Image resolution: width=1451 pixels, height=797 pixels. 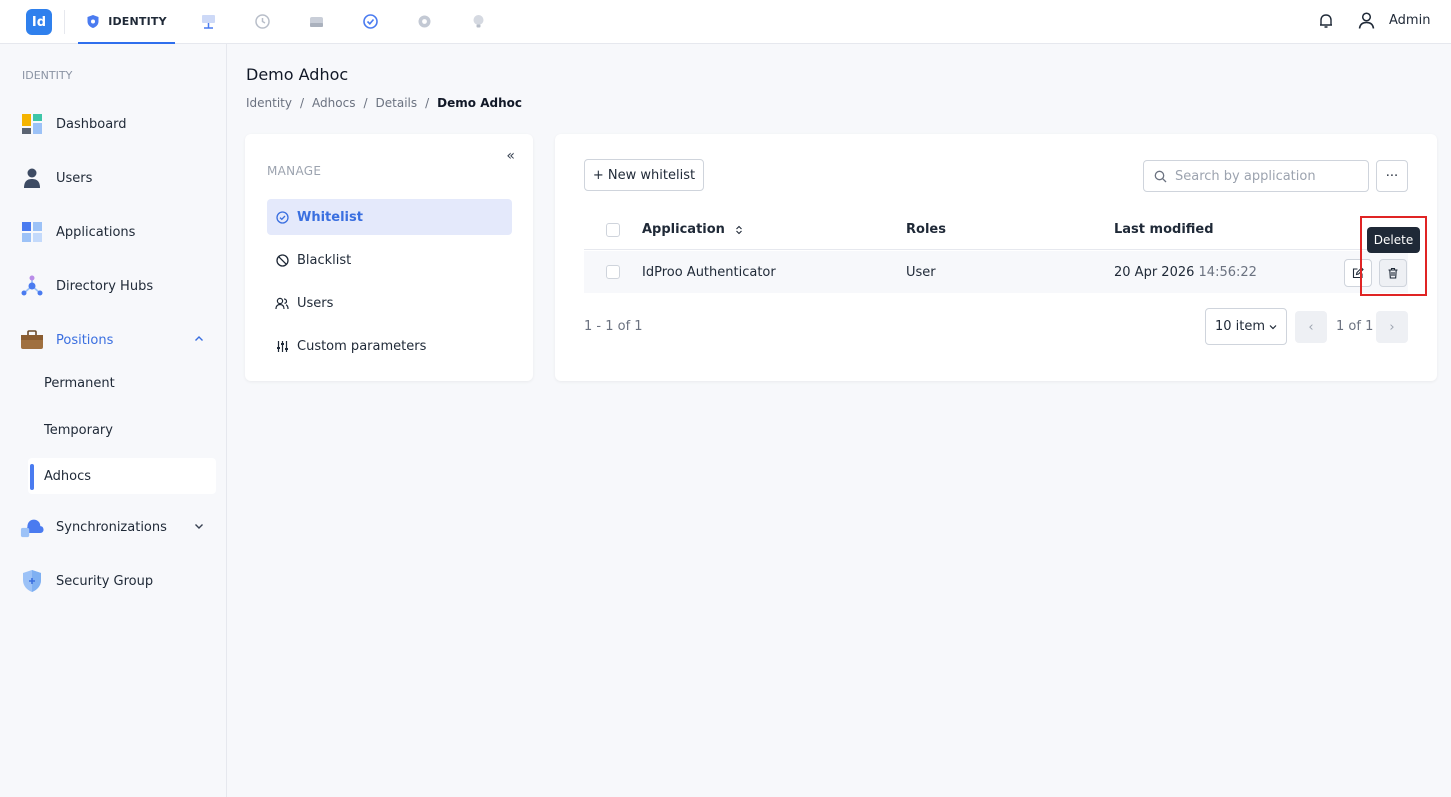 I want to click on manage-item-users: Users, so click(x=389, y=303).